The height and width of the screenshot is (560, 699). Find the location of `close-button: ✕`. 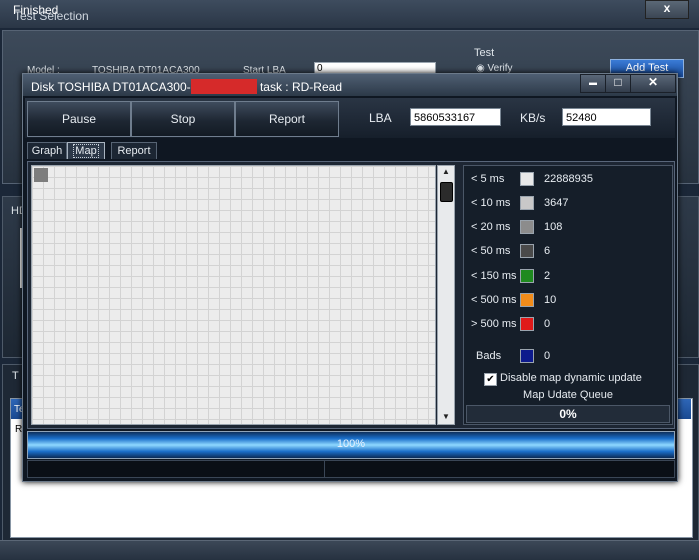

close-button: ✕ is located at coordinates (653, 83).